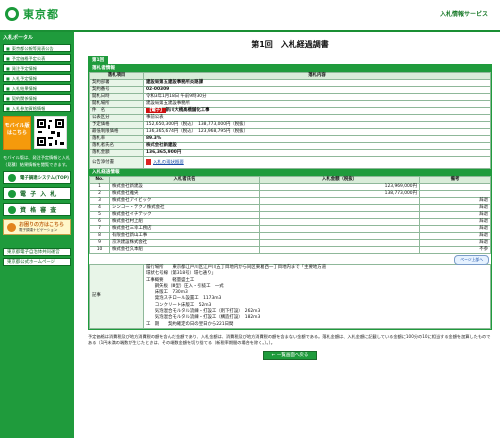  What do you see at coordinates (471, 260) in the screenshot?
I see `page-top-button: ページ上部へ` at bounding box center [471, 260].